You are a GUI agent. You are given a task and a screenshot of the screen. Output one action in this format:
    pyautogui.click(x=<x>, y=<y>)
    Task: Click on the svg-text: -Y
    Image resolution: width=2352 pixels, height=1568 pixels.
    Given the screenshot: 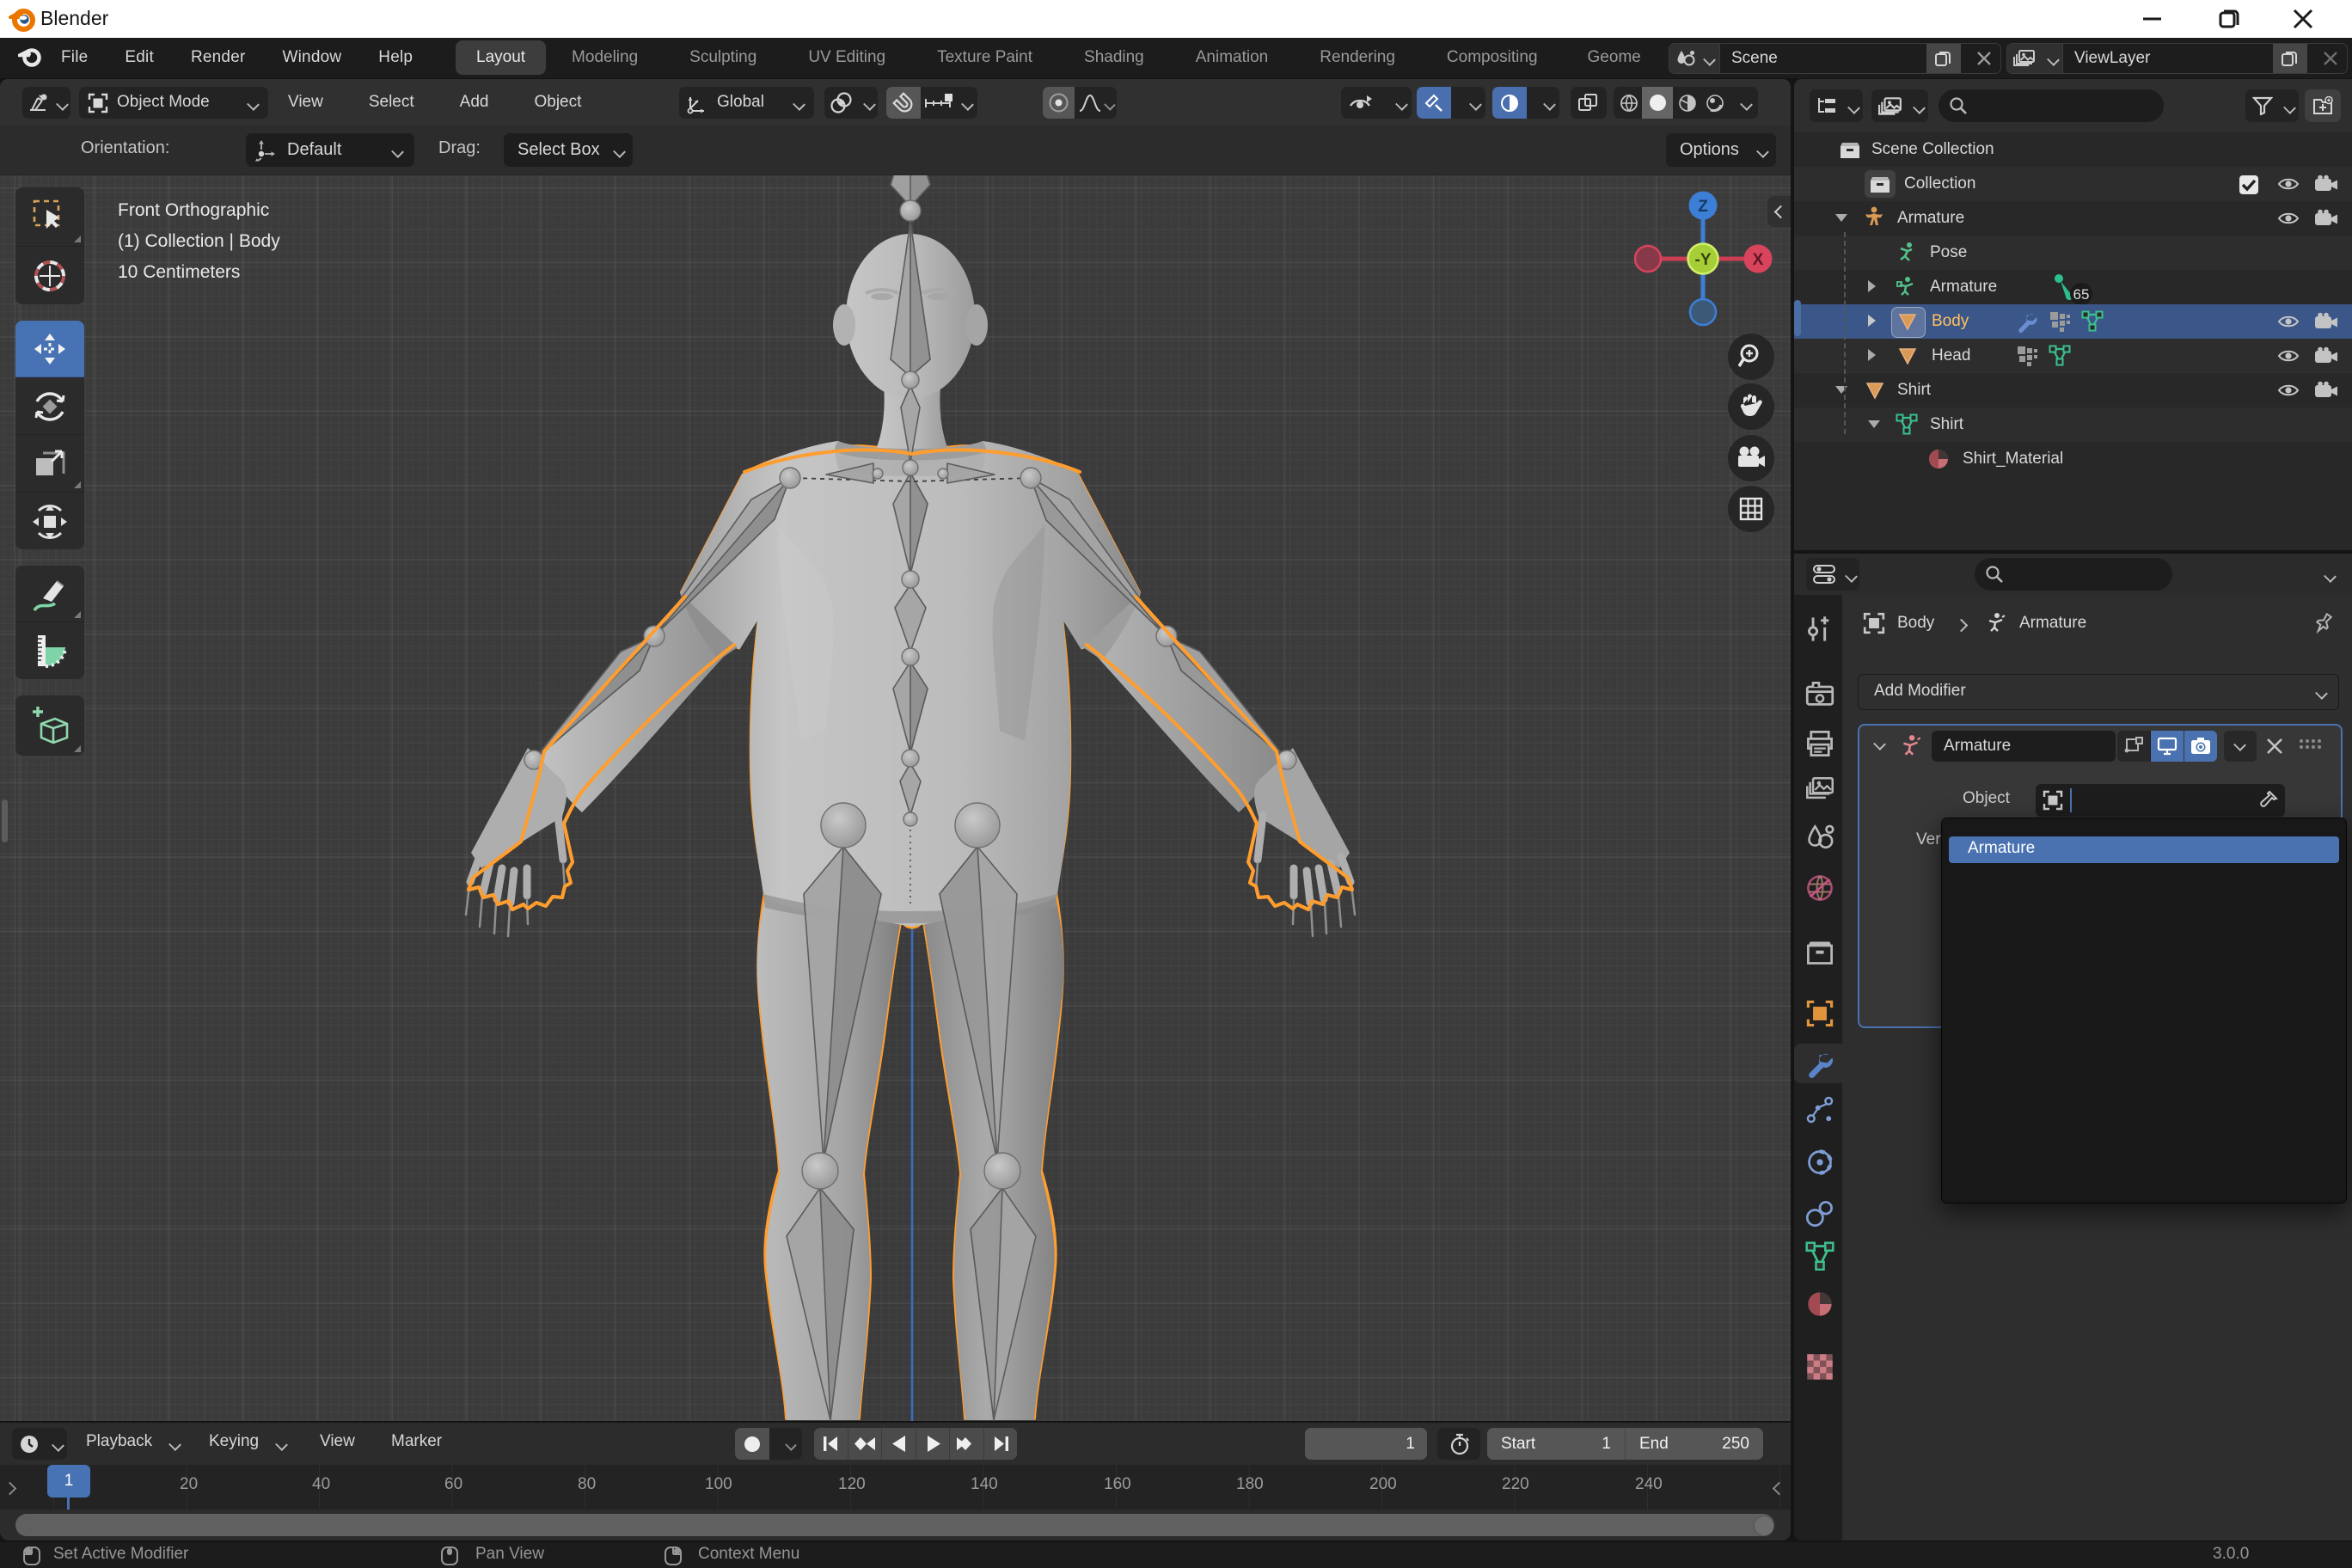 What is the action you would take?
    pyautogui.click(x=1703, y=260)
    